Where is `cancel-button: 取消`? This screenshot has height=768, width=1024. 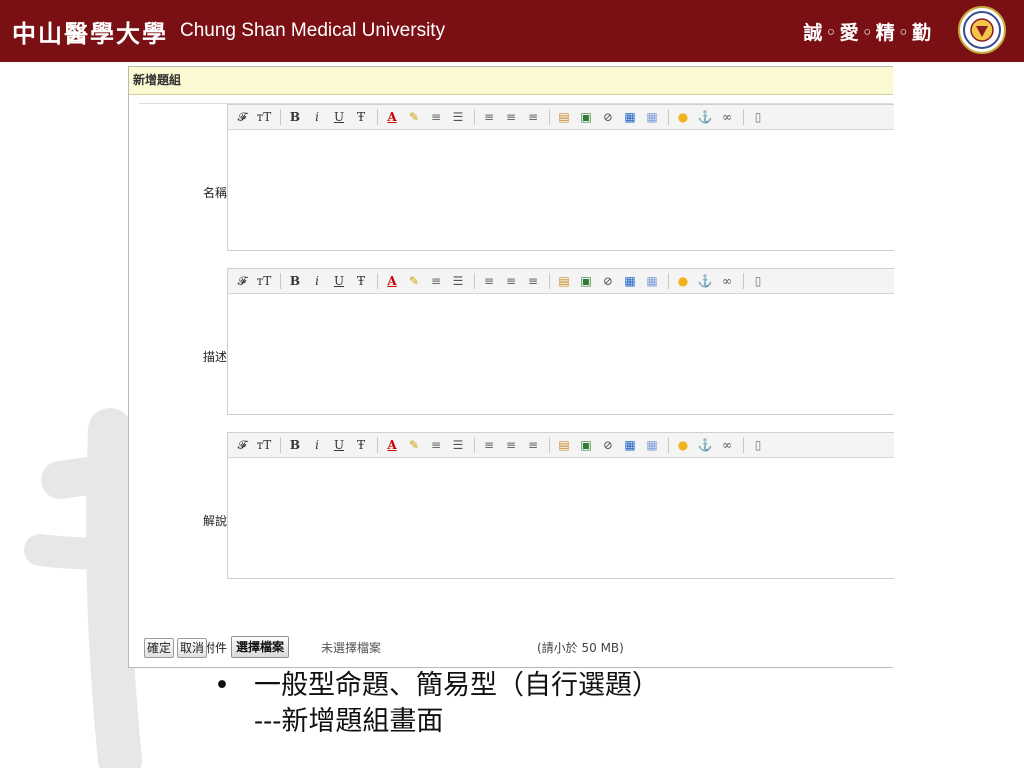
cancel-button: 取消 is located at coordinates (192, 648).